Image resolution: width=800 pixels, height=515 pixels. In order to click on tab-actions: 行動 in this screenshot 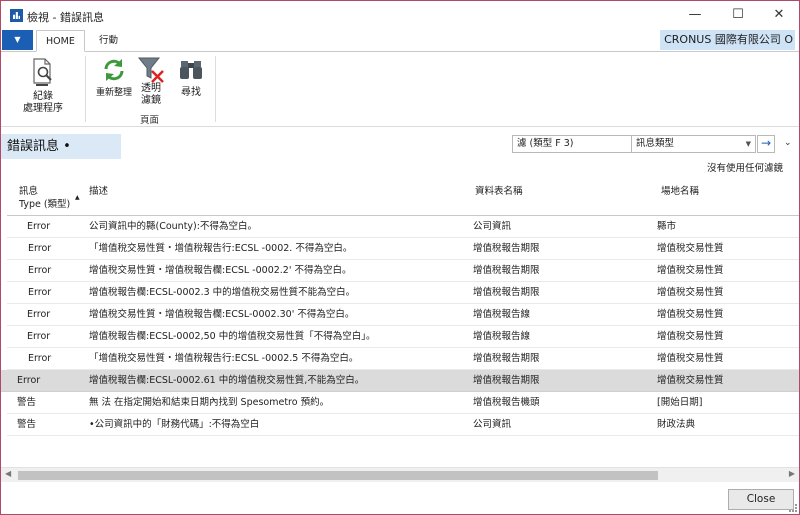, I will do `click(108, 41)`.